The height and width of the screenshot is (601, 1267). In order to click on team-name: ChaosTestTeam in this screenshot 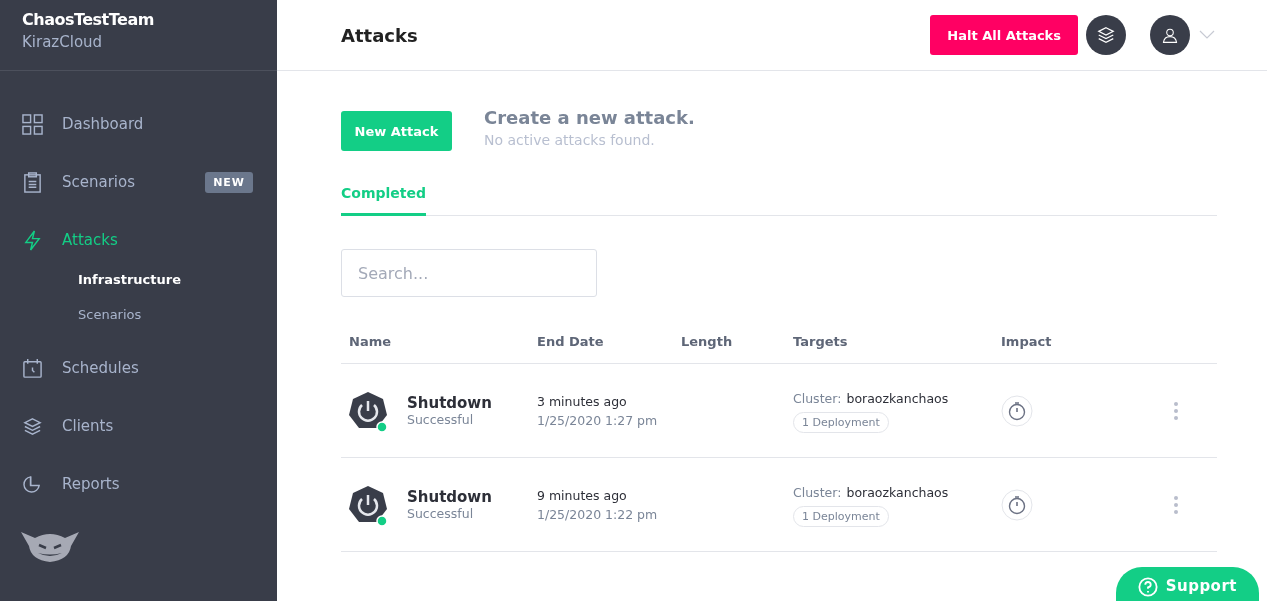, I will do `click(88, 19)`.